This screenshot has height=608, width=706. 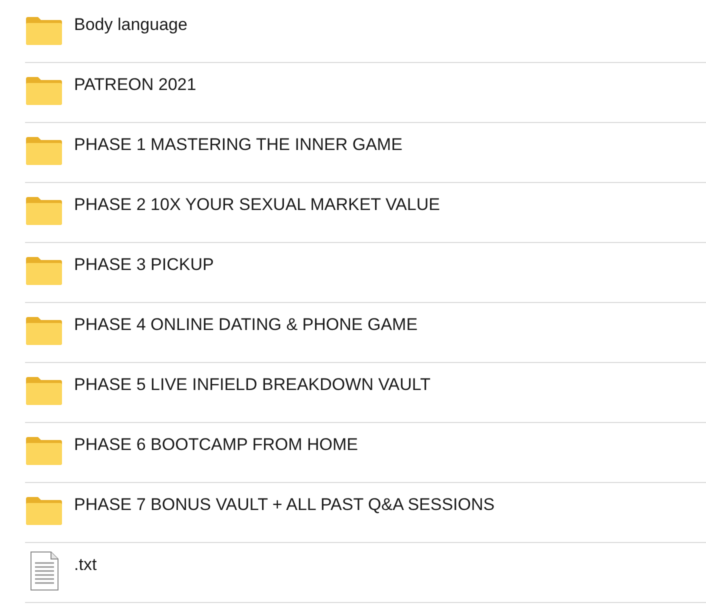 What do you see at coordinates (365, 93) in the screenshot?
I see `file-list-item: PATREON 2021` at bounding box center [365, 93].